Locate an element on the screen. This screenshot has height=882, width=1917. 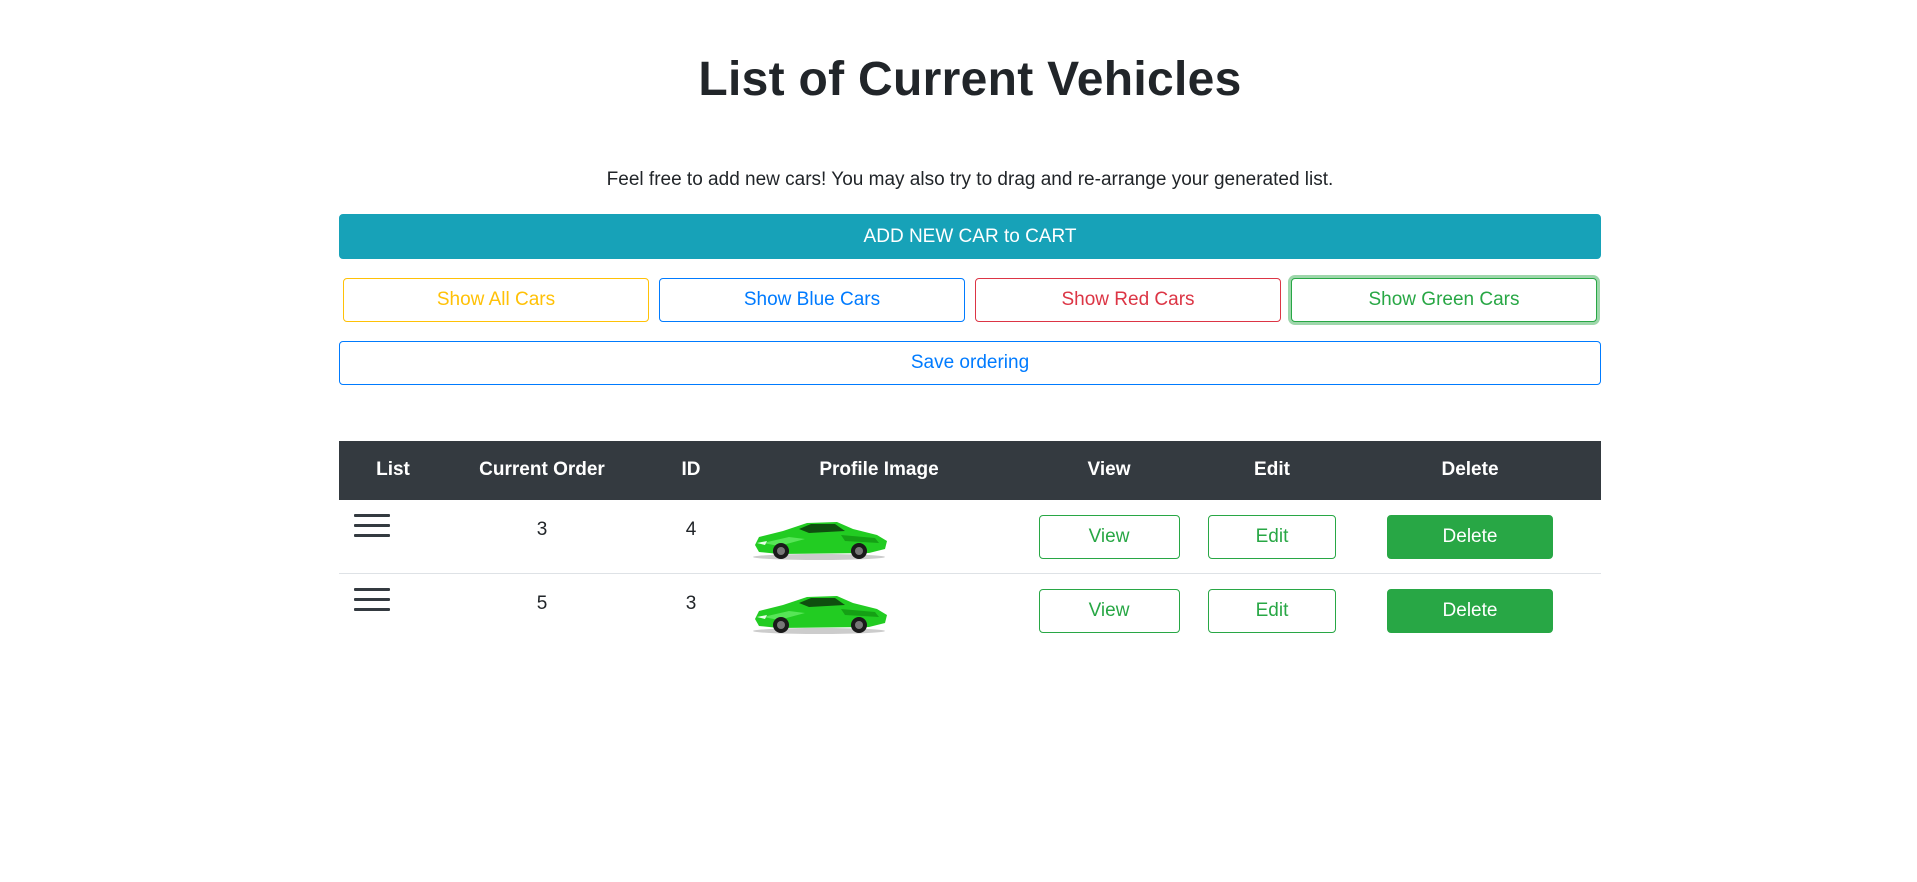
id-cell: 4 is located at coordinates (691, 536).